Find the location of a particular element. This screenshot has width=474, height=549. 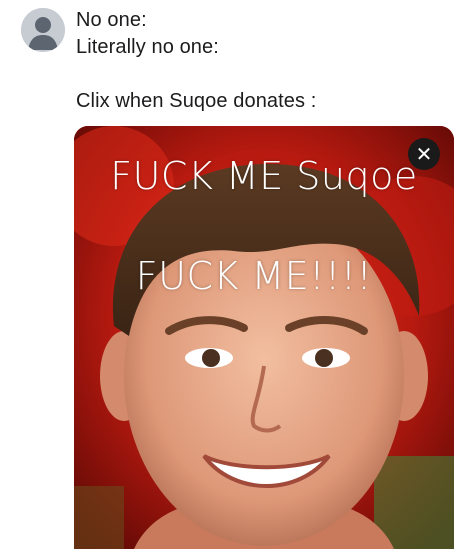

tweet-line: Clix when Suqoe donates : is located at coordinates (196, 101).